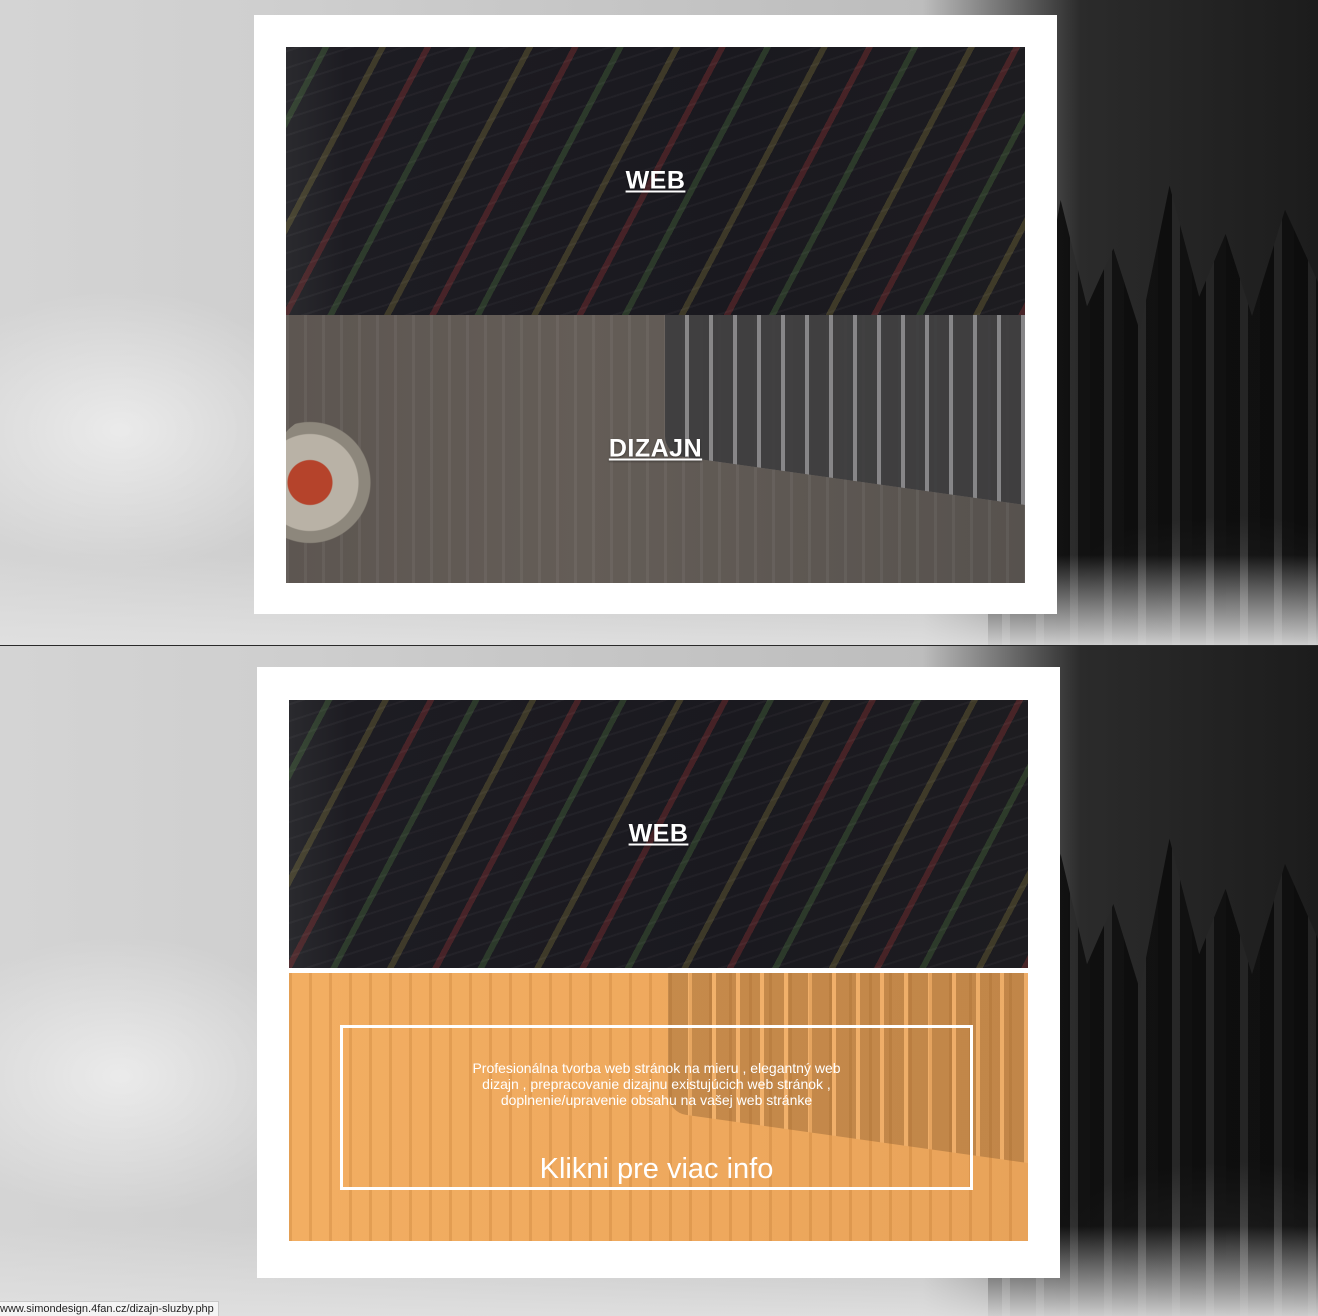  I want to click on dizajn-service-panel: DIZAJN, so click(655, 449).